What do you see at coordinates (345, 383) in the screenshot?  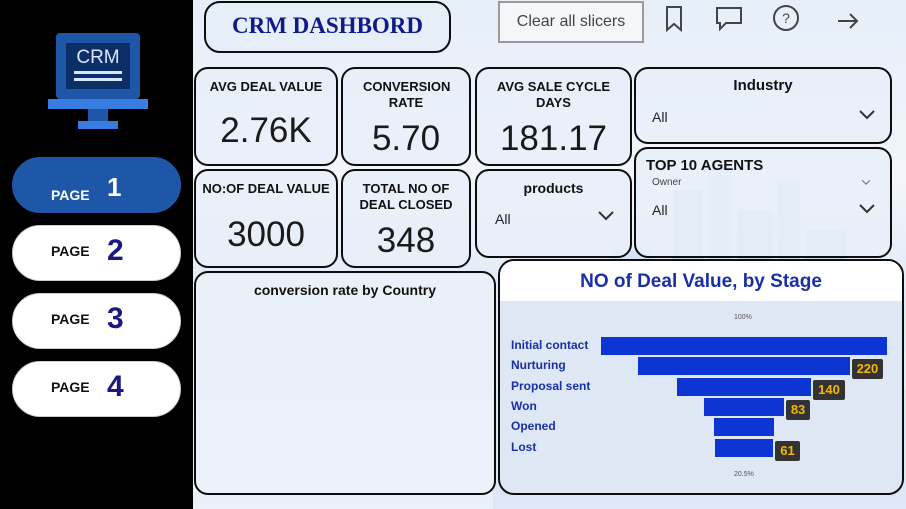 I see `conversion-rate-map: conversion rate by Country` at bounding box center [345, 383].